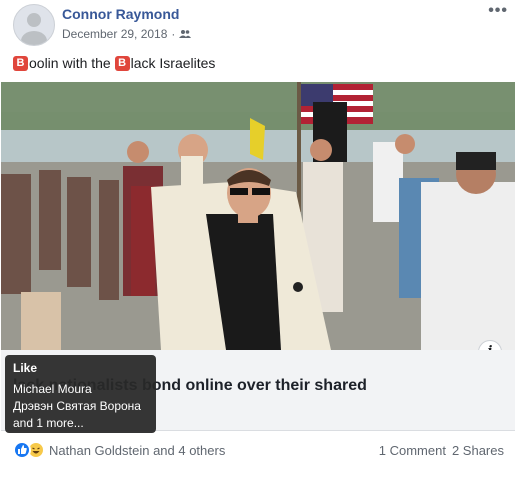  What do you see at coordinates (72, 63) in the screenshot?
I see `post-text-part-1: oolin with the` at bounding box center [72, 63].